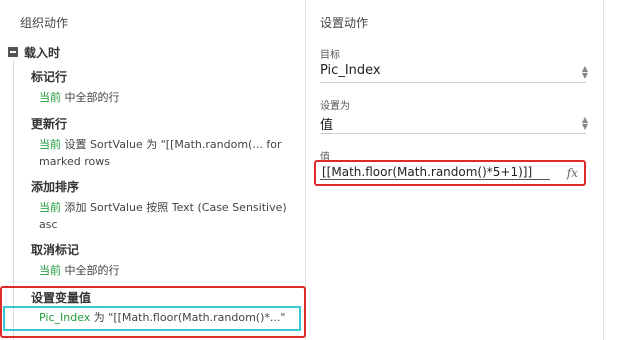 This screenshot has height=340, width=618. I want to click on collapse-icon, so click(13, 52).